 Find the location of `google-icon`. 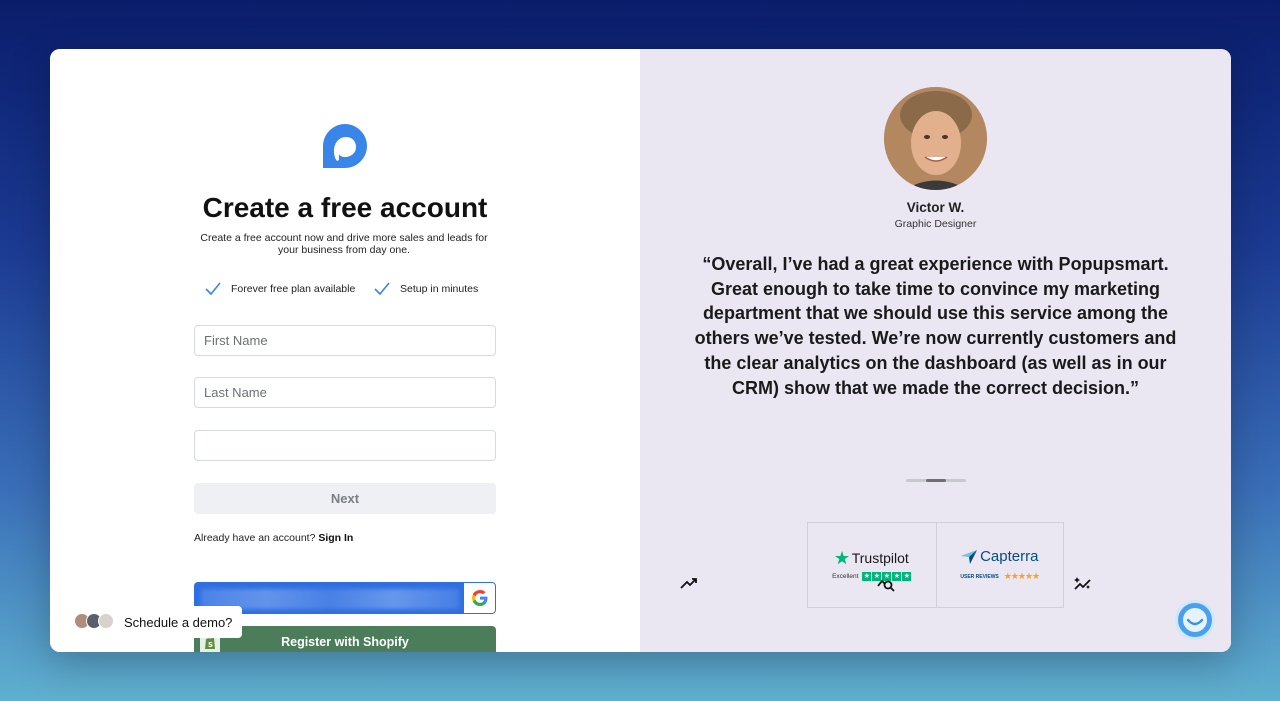

google-icon is located at coordinates (479, 598).